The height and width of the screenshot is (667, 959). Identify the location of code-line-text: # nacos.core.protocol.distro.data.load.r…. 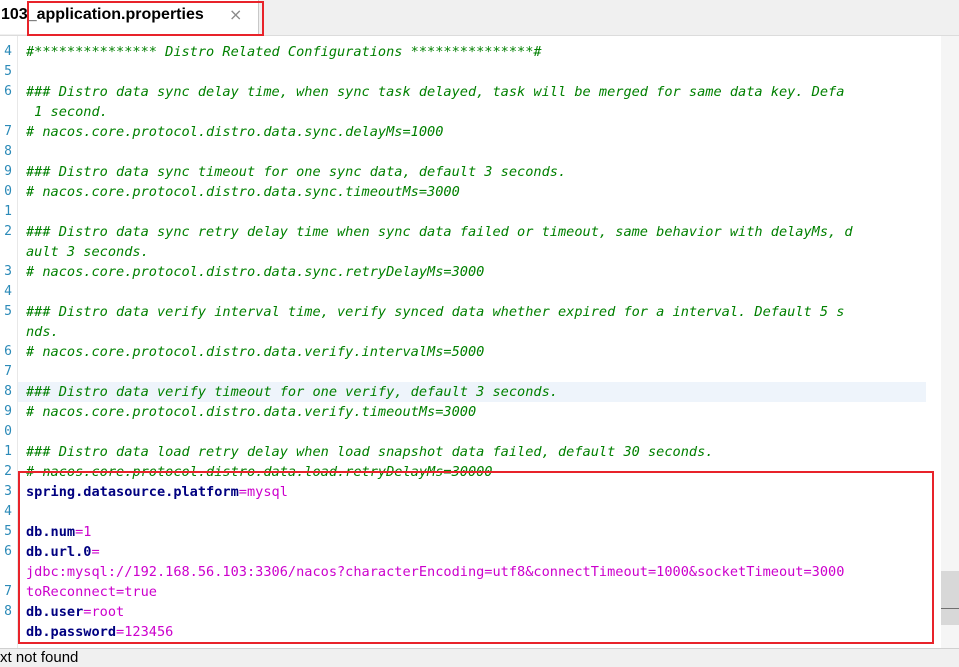
(259, 472).